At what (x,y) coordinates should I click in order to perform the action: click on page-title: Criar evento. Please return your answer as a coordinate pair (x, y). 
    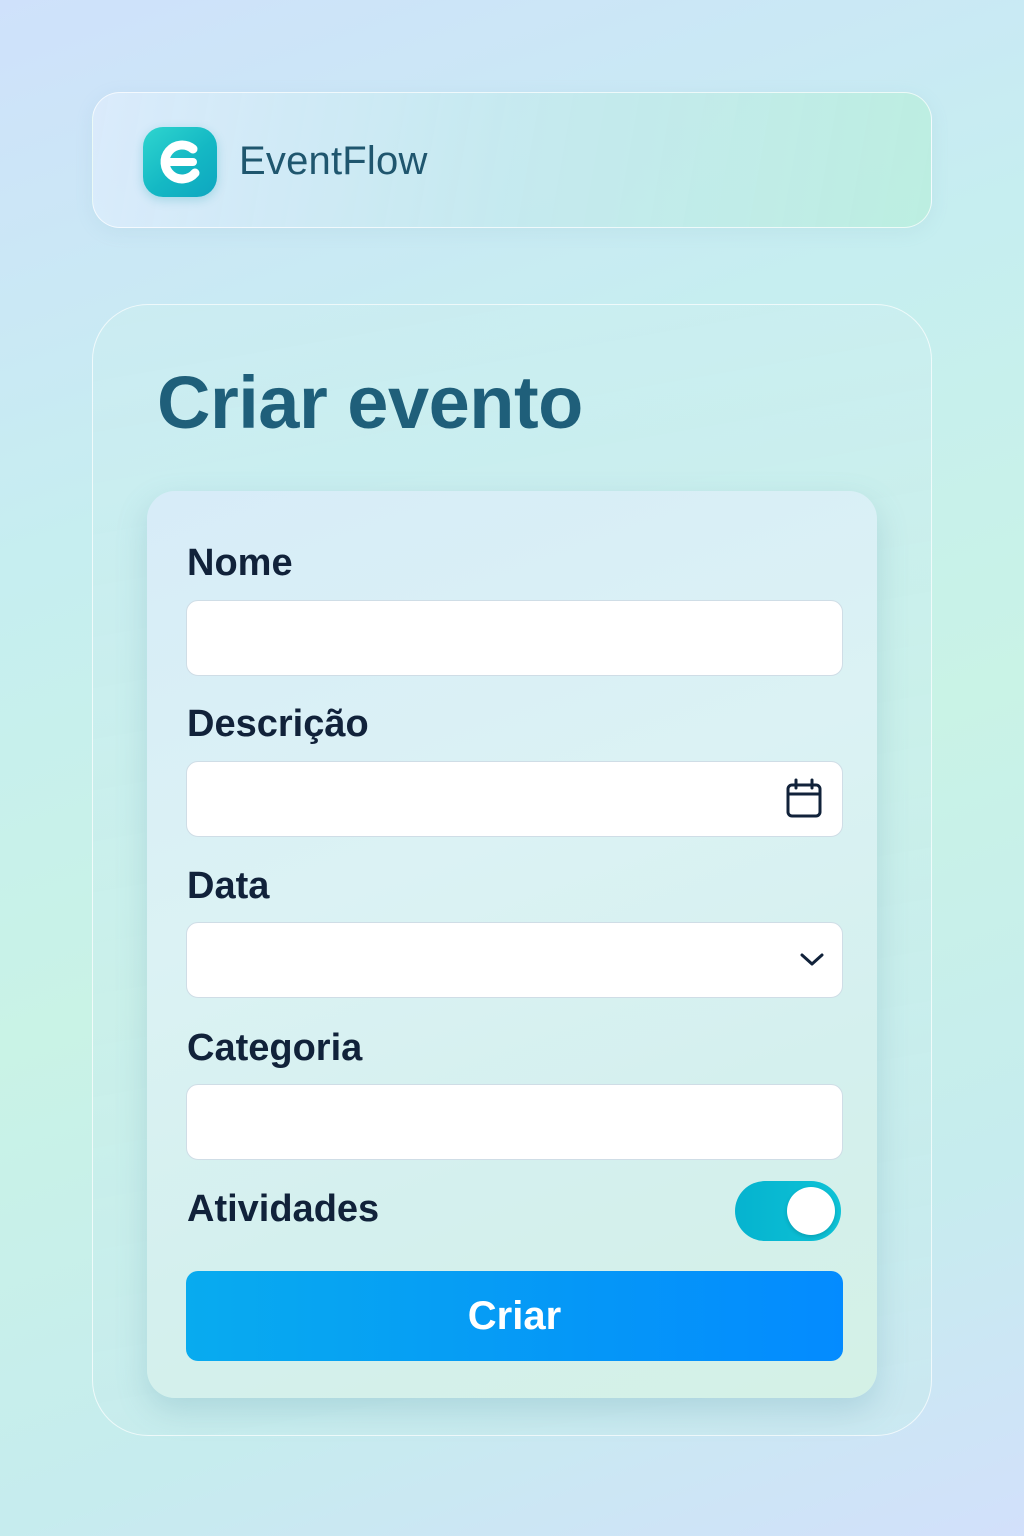
    Looking at the image, I should click on (370, 402).